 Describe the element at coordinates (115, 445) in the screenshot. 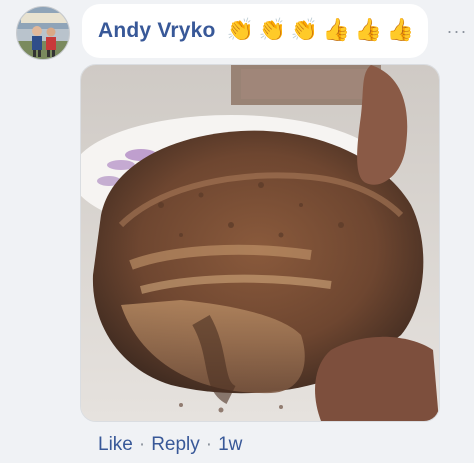

I see `like-link: Like` at that location.